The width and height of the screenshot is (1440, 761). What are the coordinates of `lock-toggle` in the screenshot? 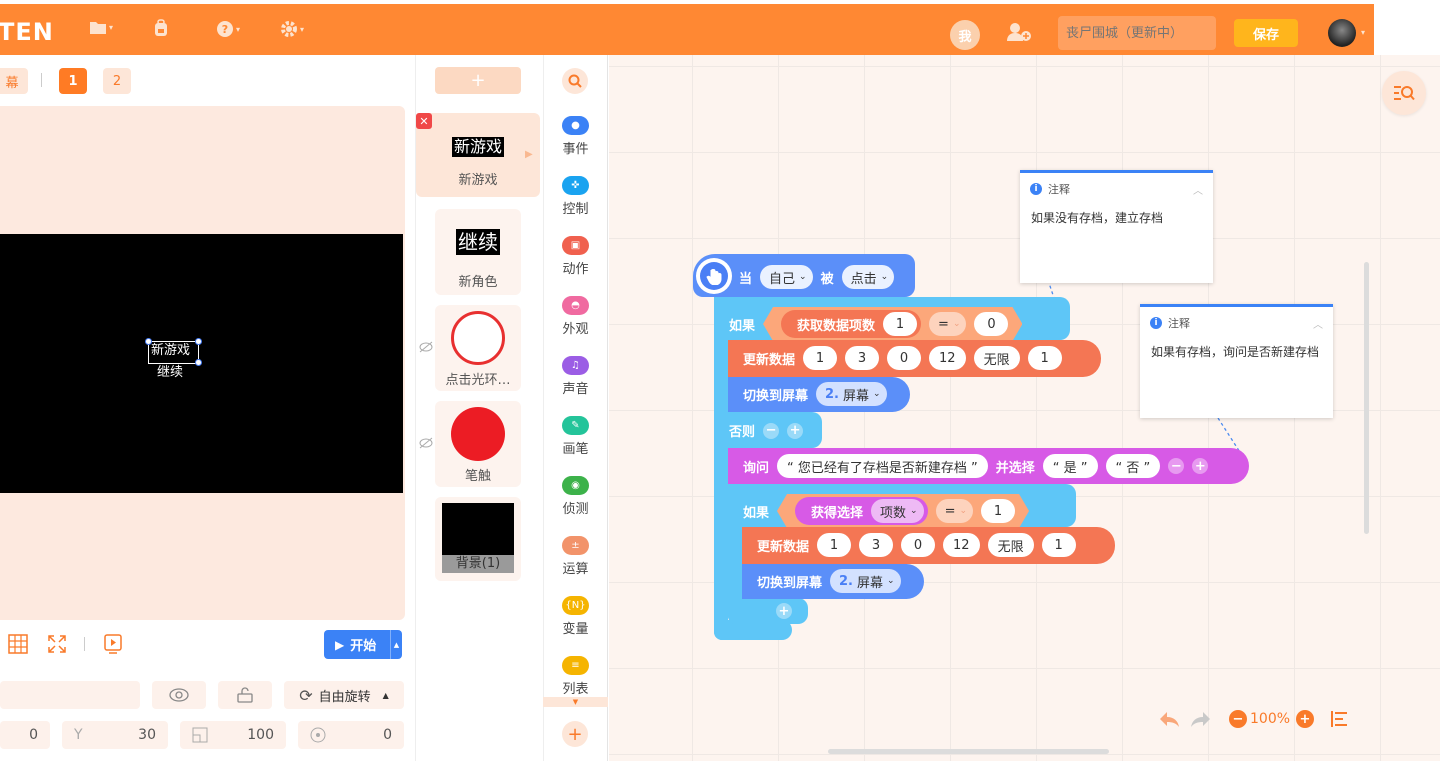 It's located at (245, 695).